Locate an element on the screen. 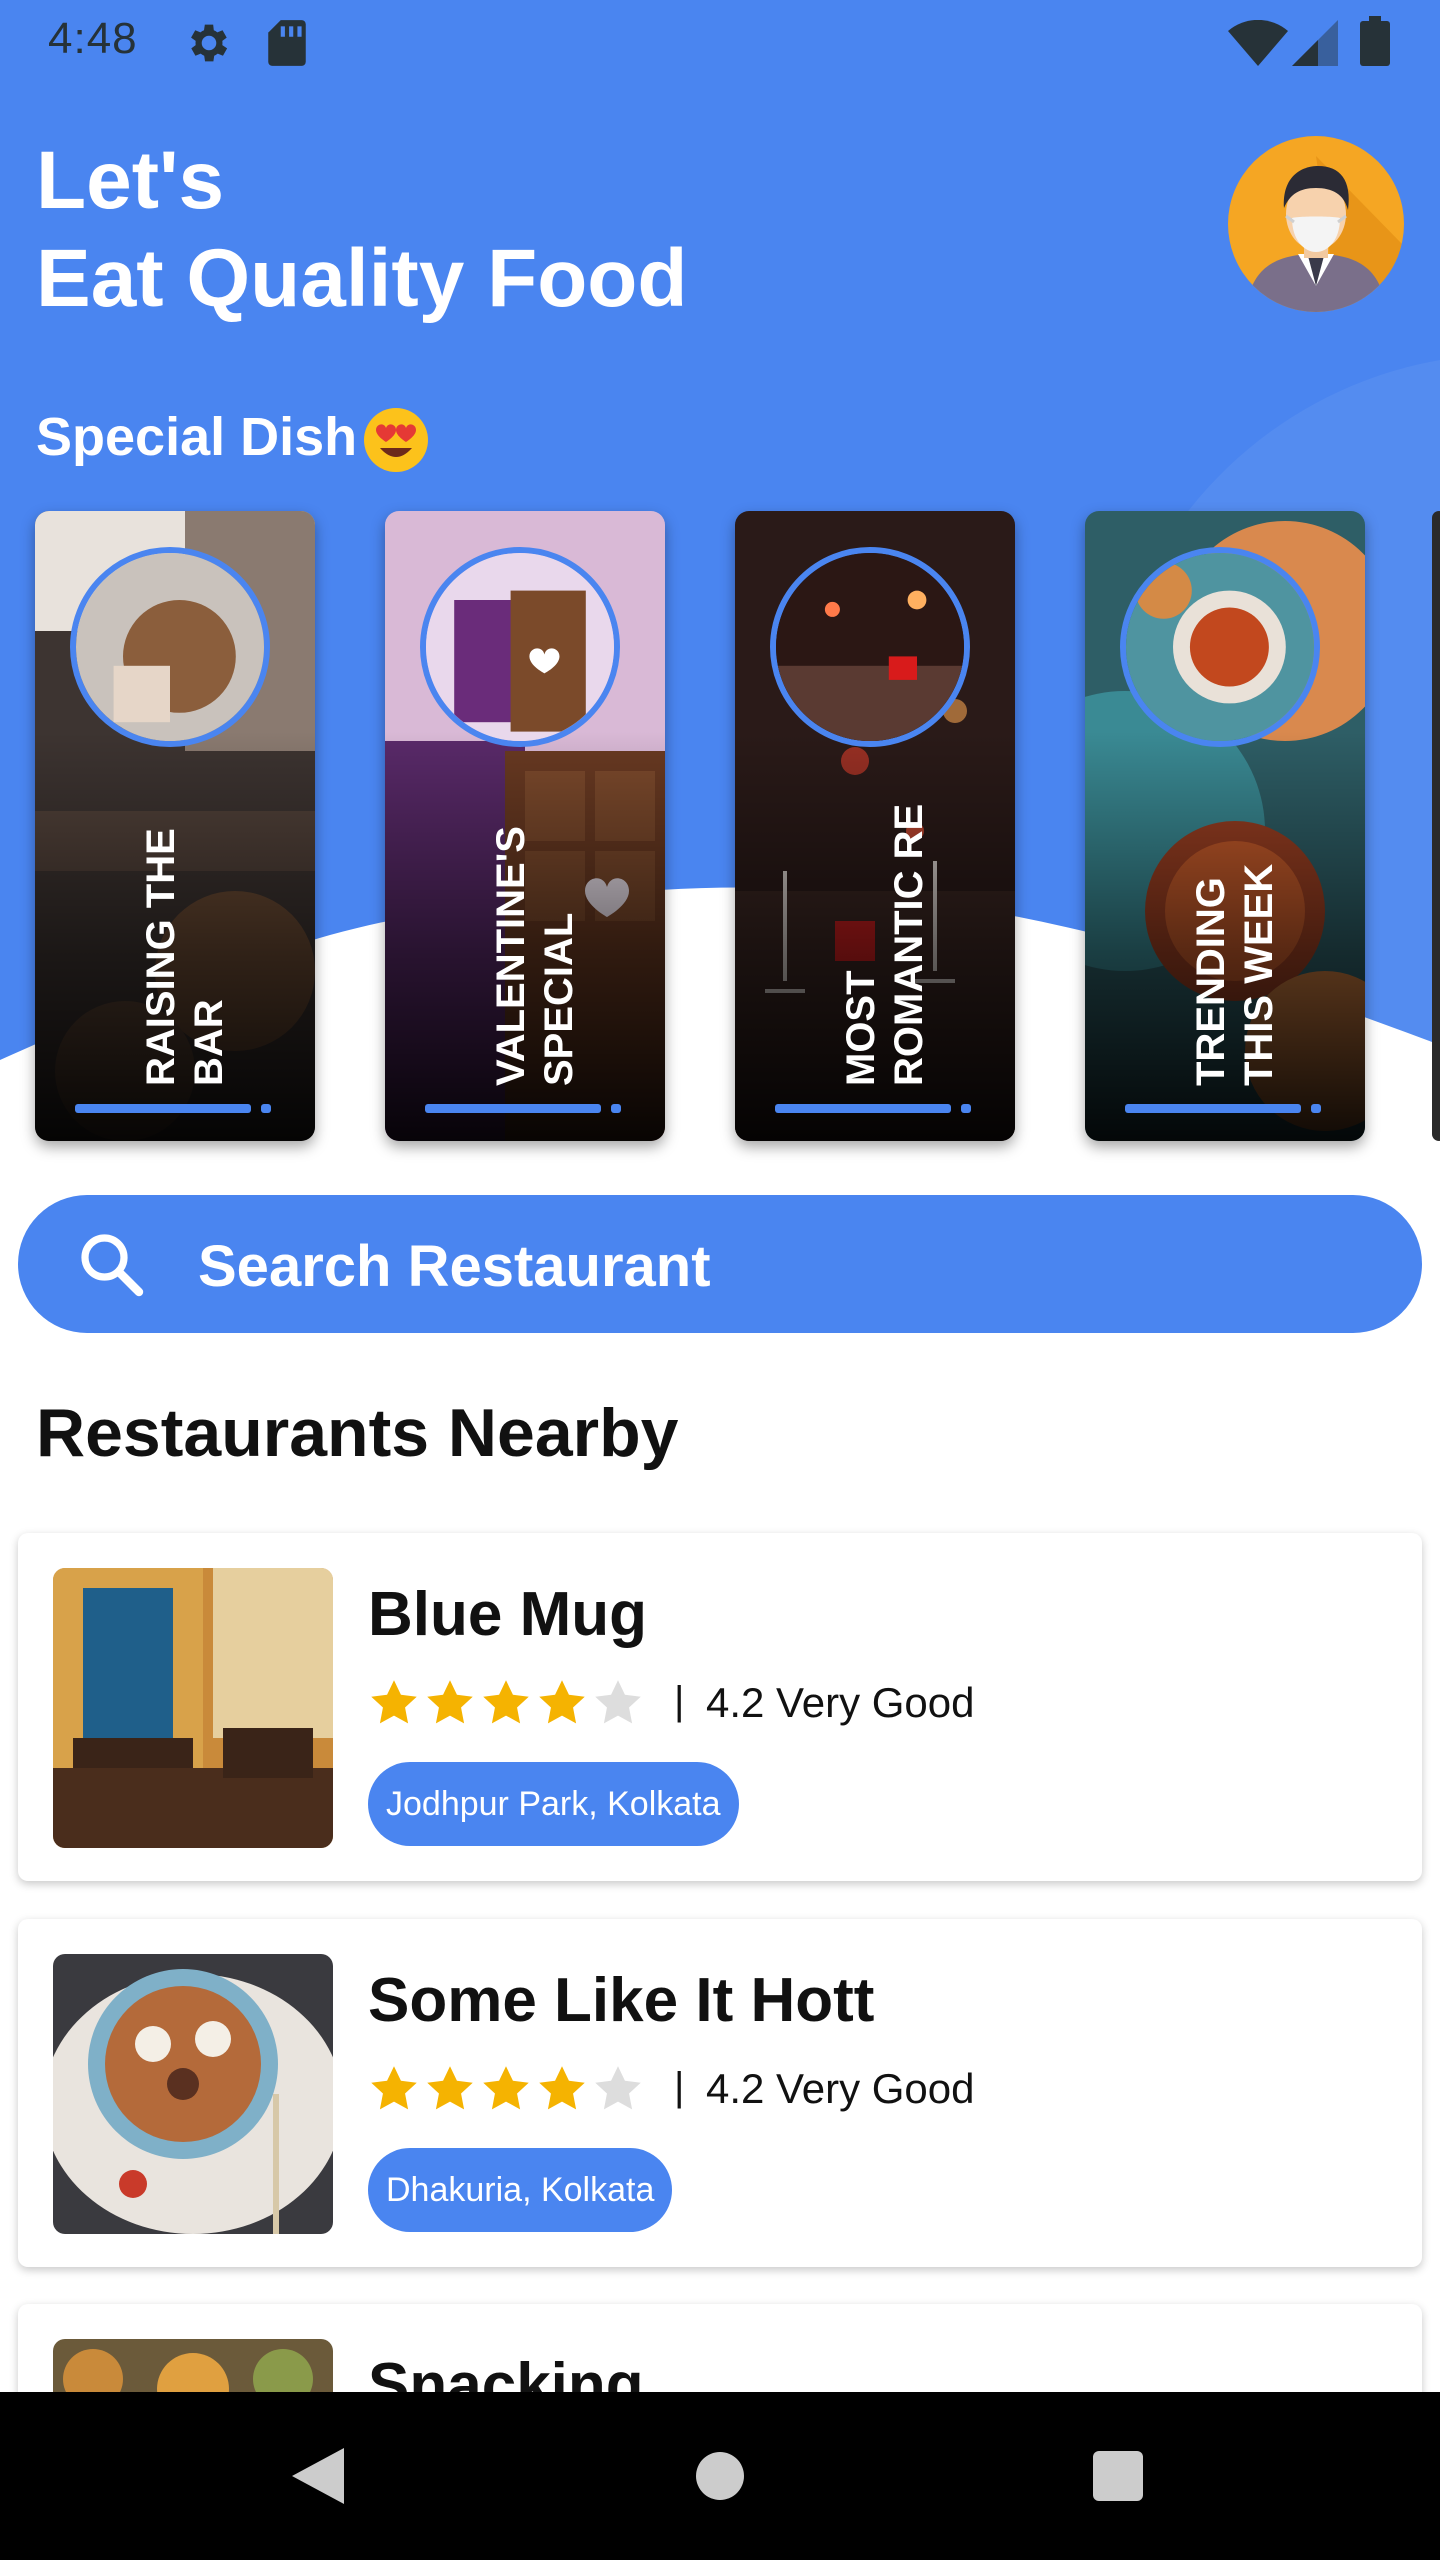 Image resolution: width=1440 pixels, height=2560 pixels. title-line-1: Let's is located at coordinates (130, 180).